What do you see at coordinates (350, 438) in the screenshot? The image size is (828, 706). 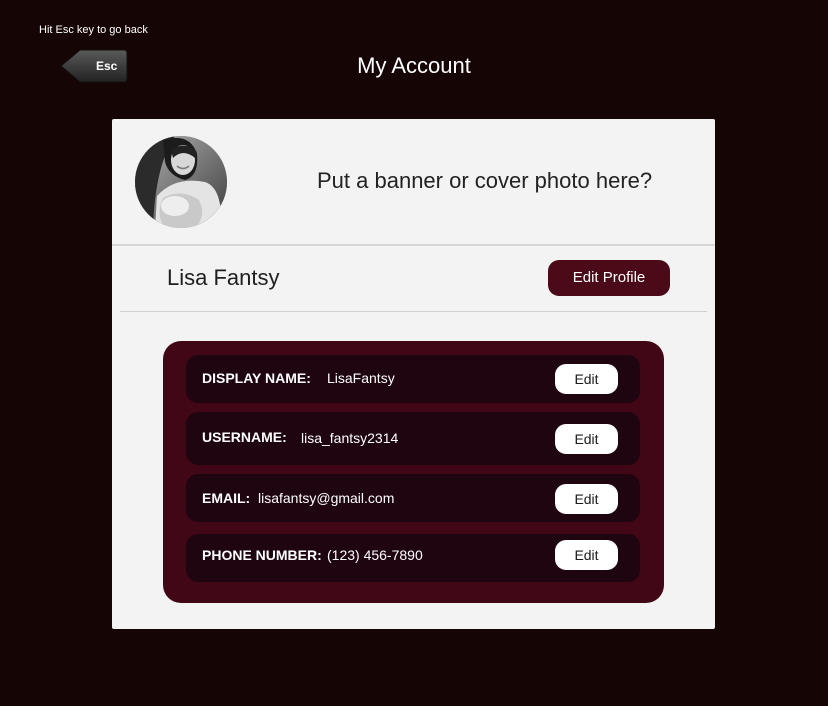 I see `field-value: lisa_fantsy2314` at bounding box center [350, 438].